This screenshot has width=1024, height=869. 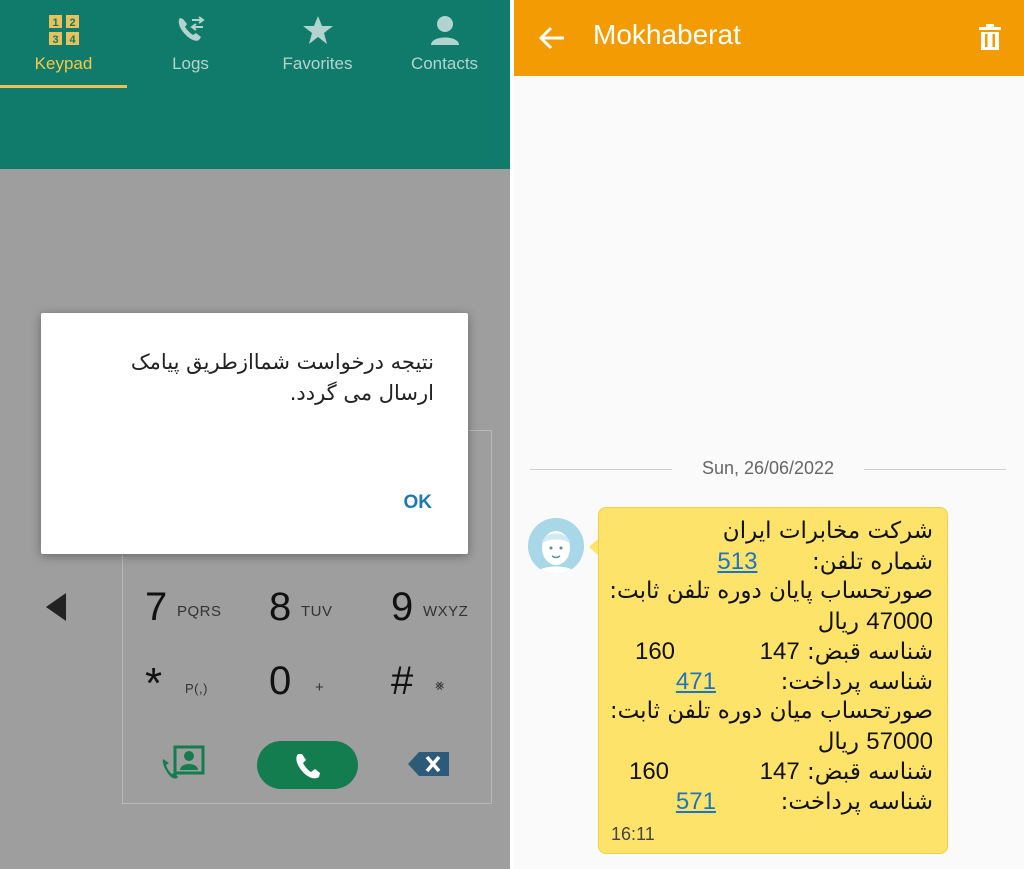 I want to click on tab-logs-label: Logs, so click(x=190, y=63).